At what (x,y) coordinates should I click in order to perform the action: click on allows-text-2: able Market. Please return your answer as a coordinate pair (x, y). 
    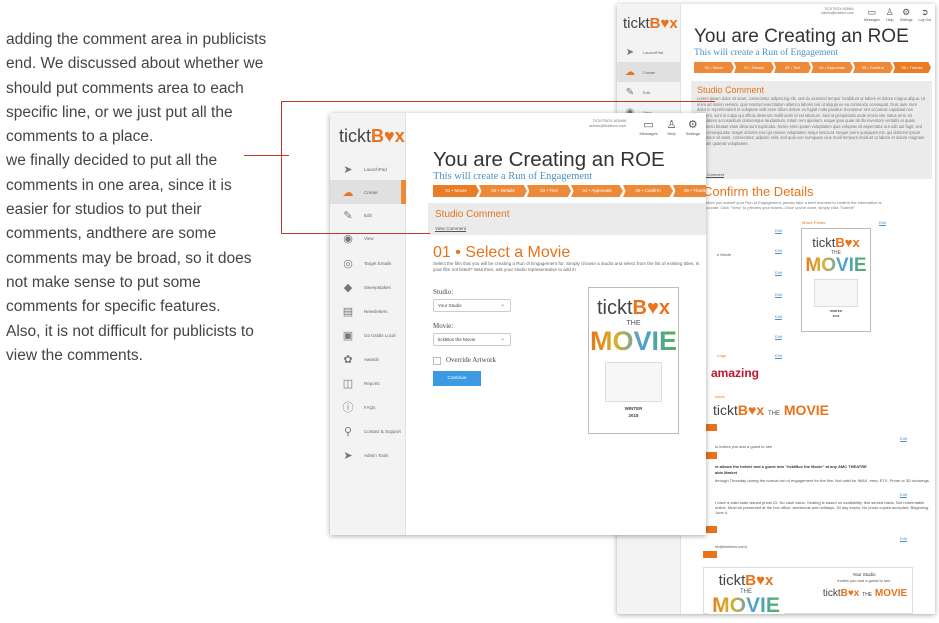
    Looking at the image, I should click on (726, 472).